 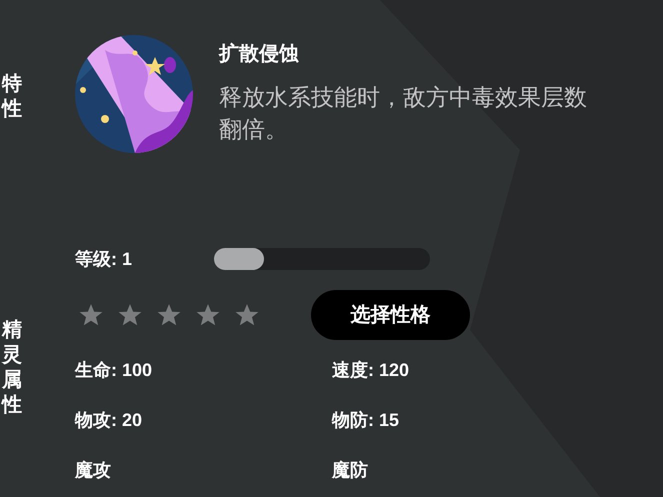 What do you see at coordinates (114, 370) in the screenshot?
I see `stat-text: 生命: 100` at bounding box center [114, 370].